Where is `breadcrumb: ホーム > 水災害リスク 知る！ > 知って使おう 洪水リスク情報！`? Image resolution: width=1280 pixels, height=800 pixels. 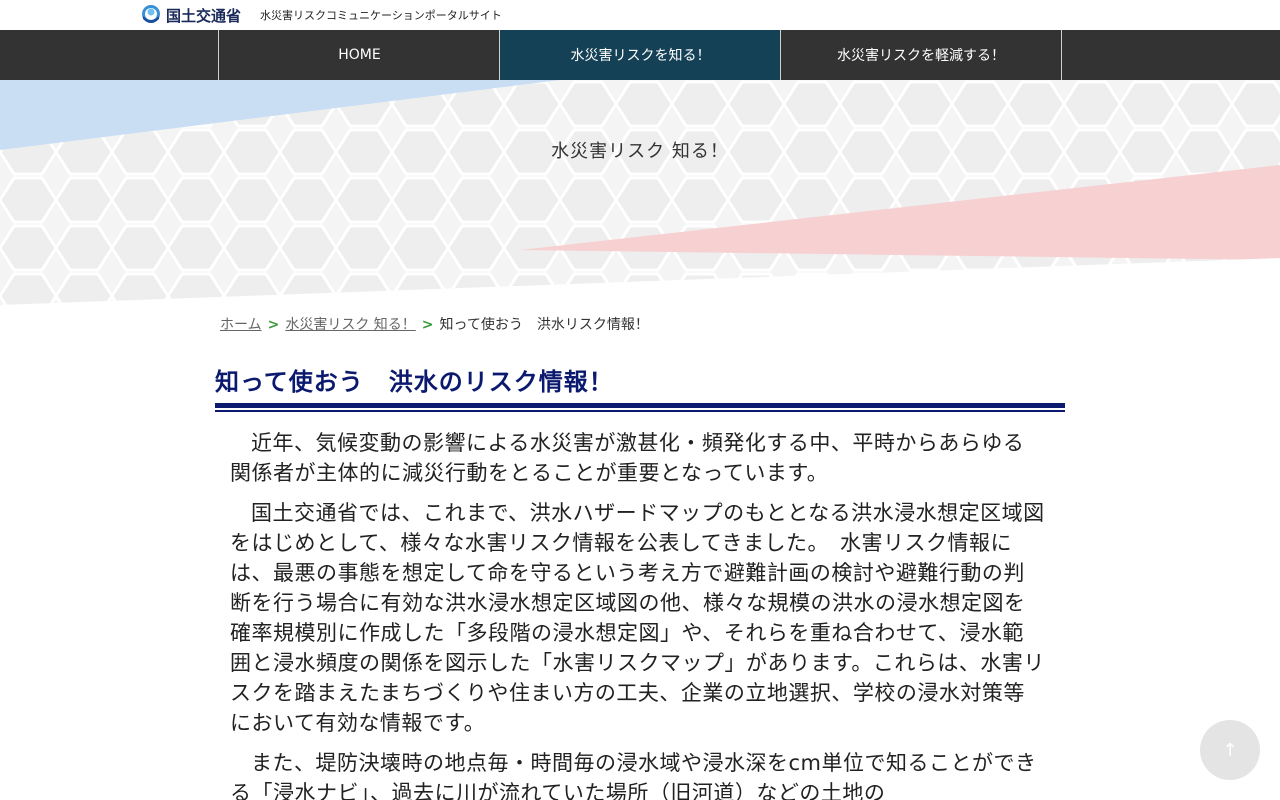 breadcrumb: ホーム > 水災害リスク 知る！ > 知って使おう 洪水リスク情報！ is located at coordinates (434, 324).